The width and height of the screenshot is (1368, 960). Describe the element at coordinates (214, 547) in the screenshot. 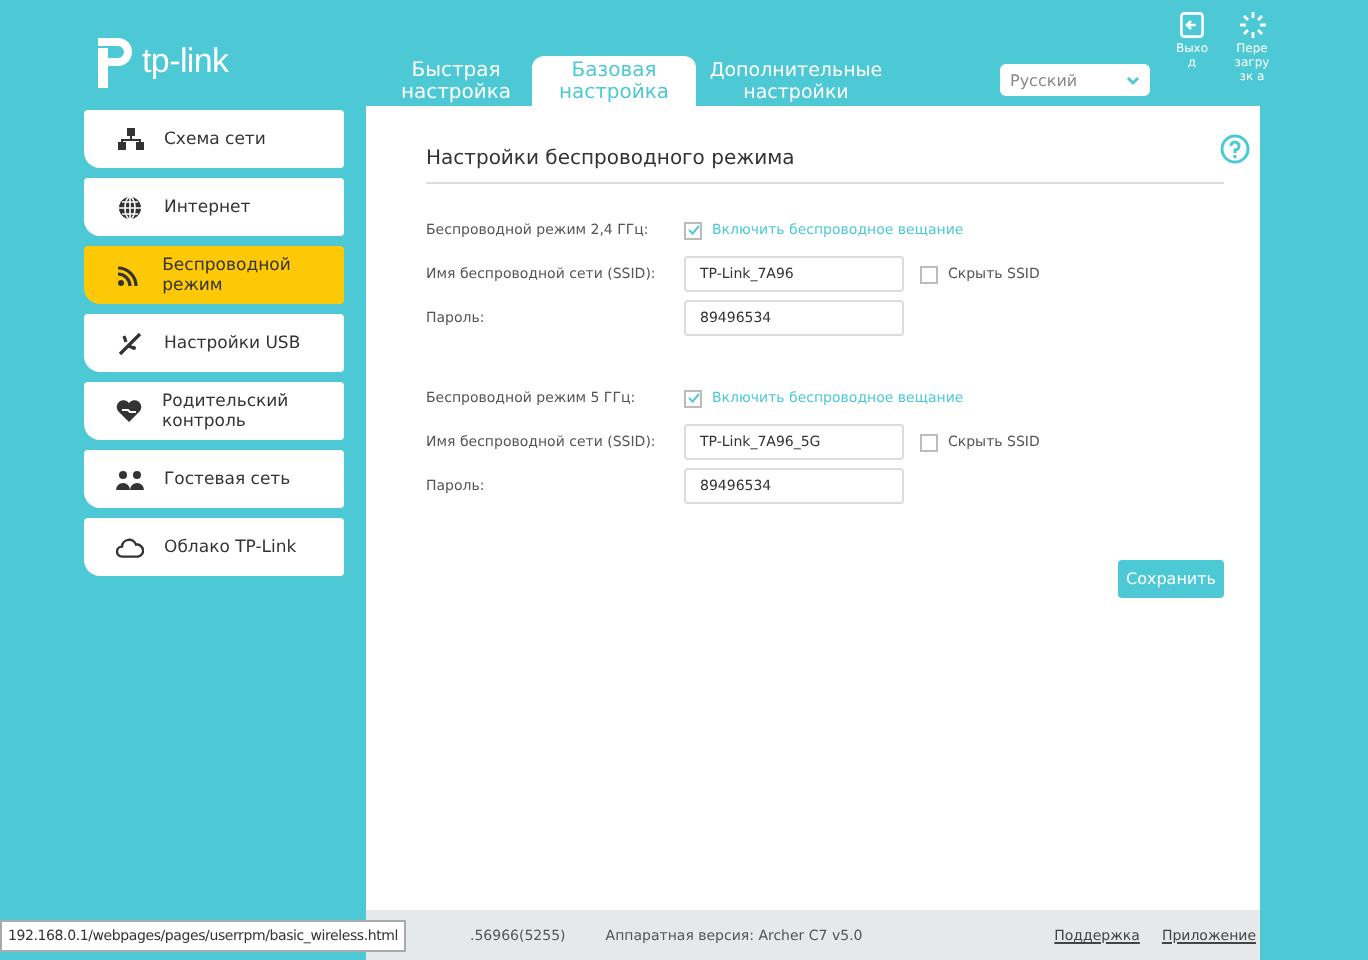

I see `sidebar-item: Облако TP-Link` at that location.